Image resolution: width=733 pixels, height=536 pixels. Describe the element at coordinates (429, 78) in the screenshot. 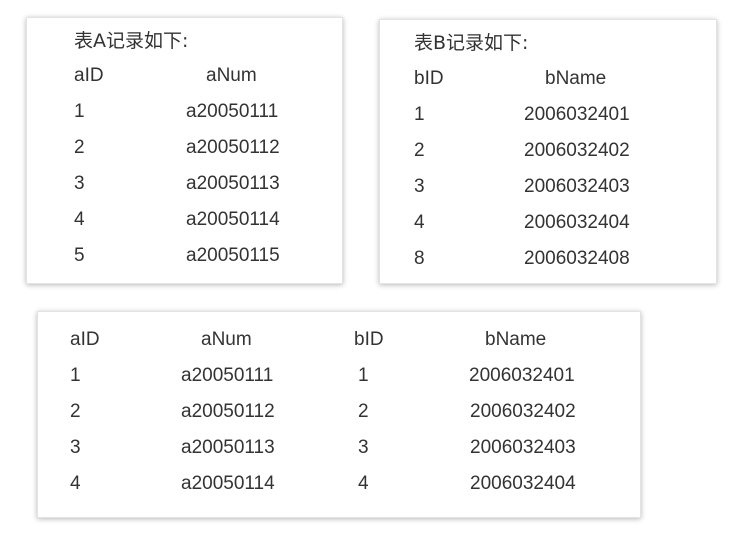

I see `table-b-header-bid: bID` at that location.